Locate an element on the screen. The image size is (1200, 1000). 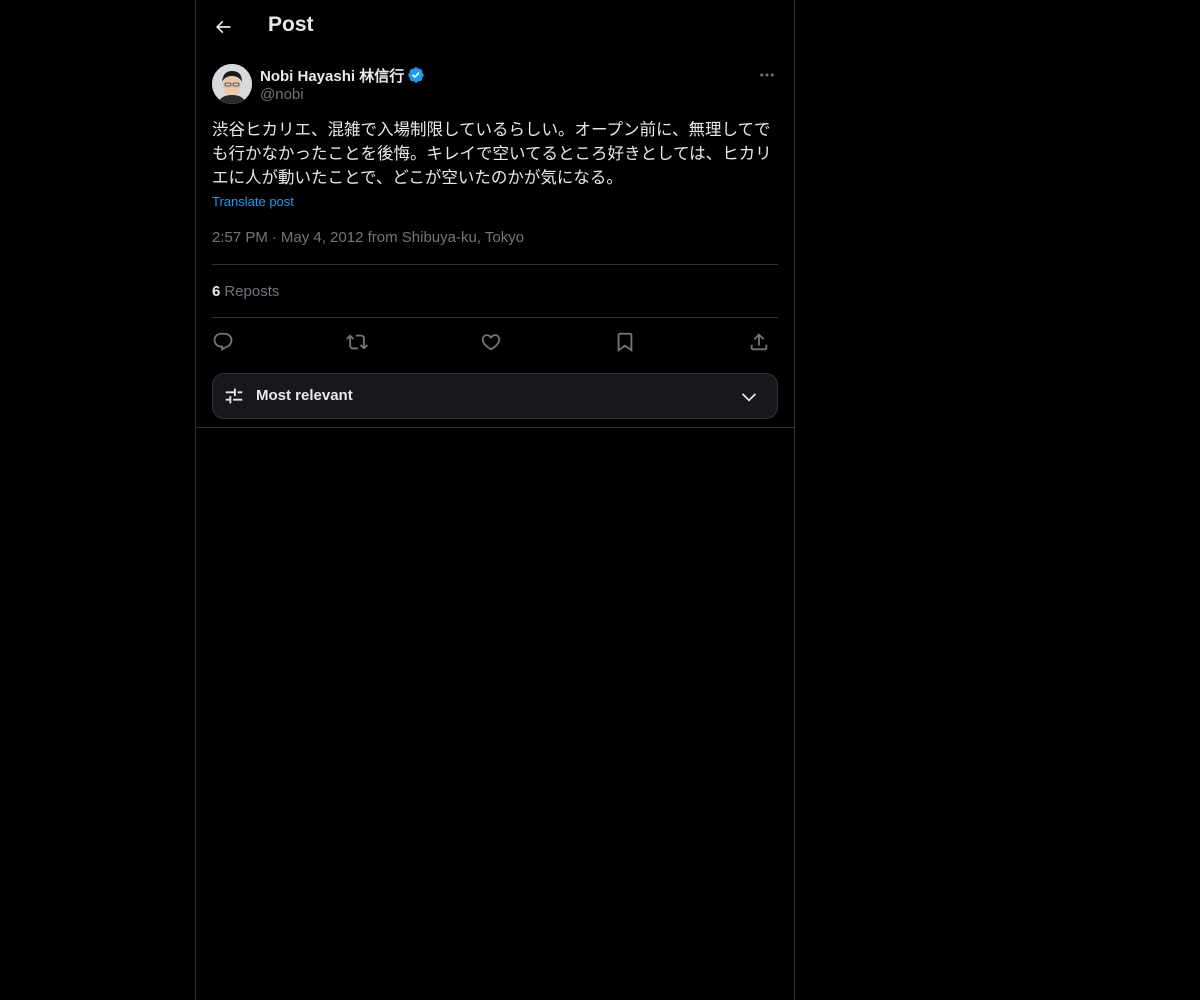
post-date: May 4, 2012 is located at coordinates (322, 237).